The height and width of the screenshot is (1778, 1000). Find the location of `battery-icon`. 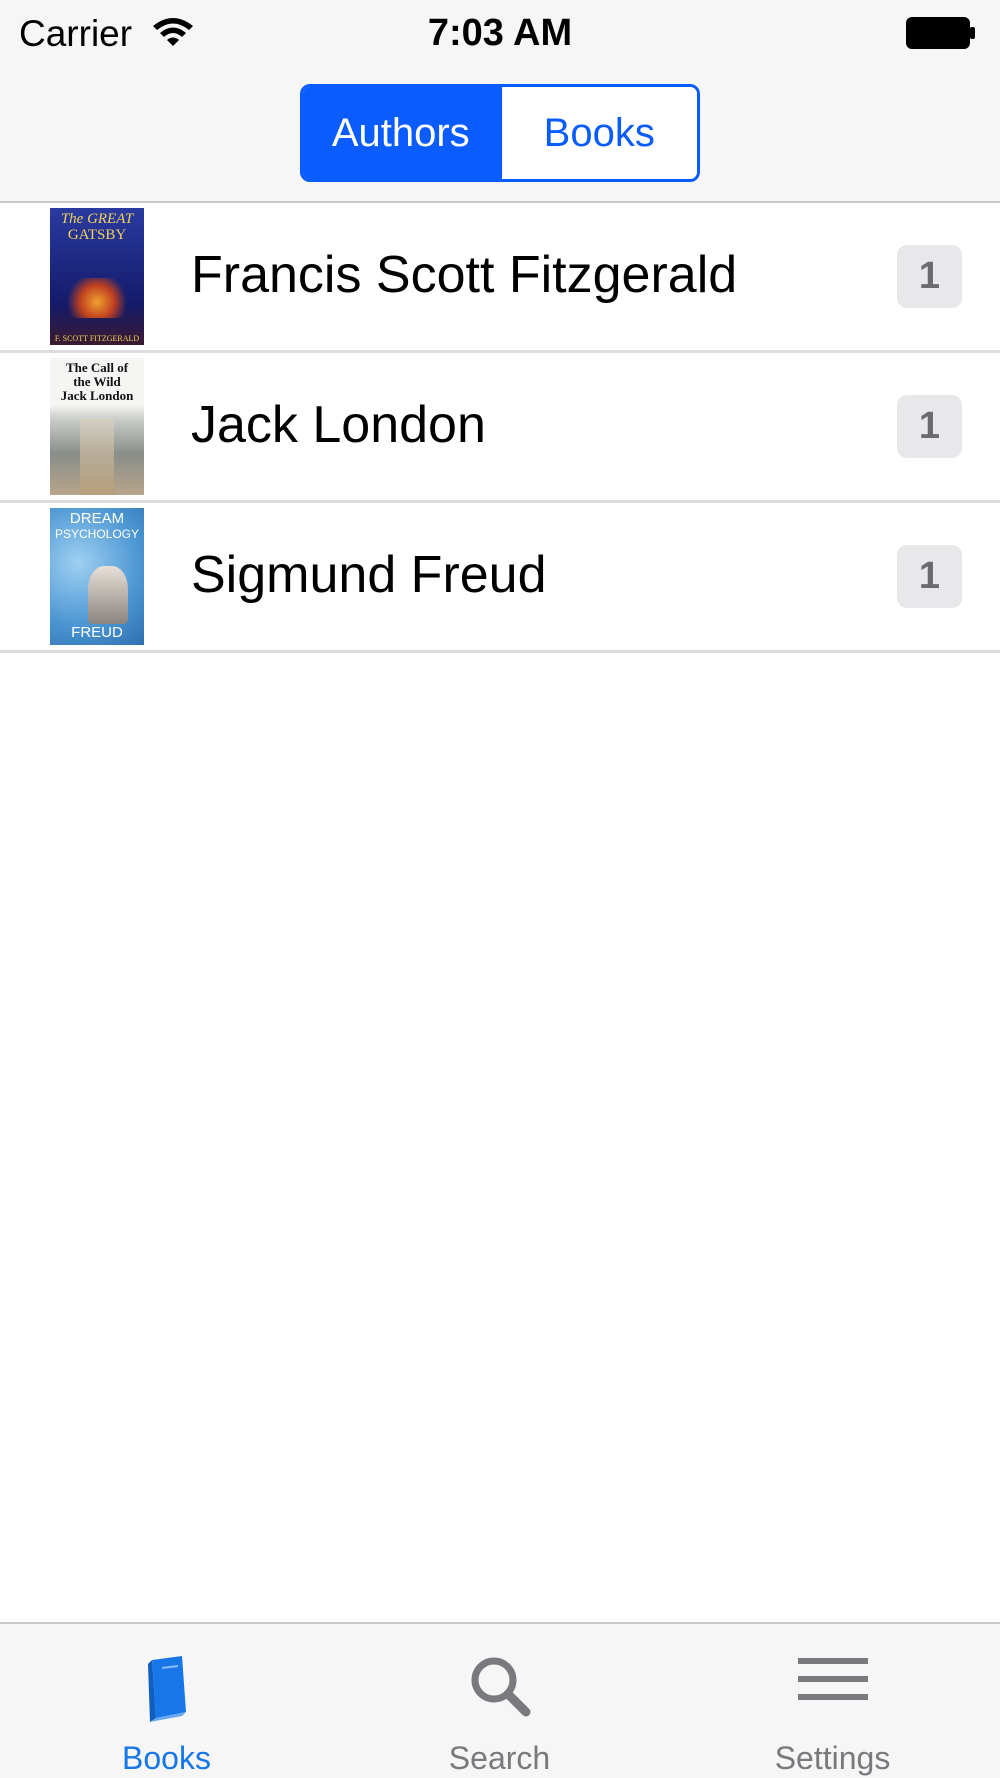

battery-icon is located at coordinates (940, 33).